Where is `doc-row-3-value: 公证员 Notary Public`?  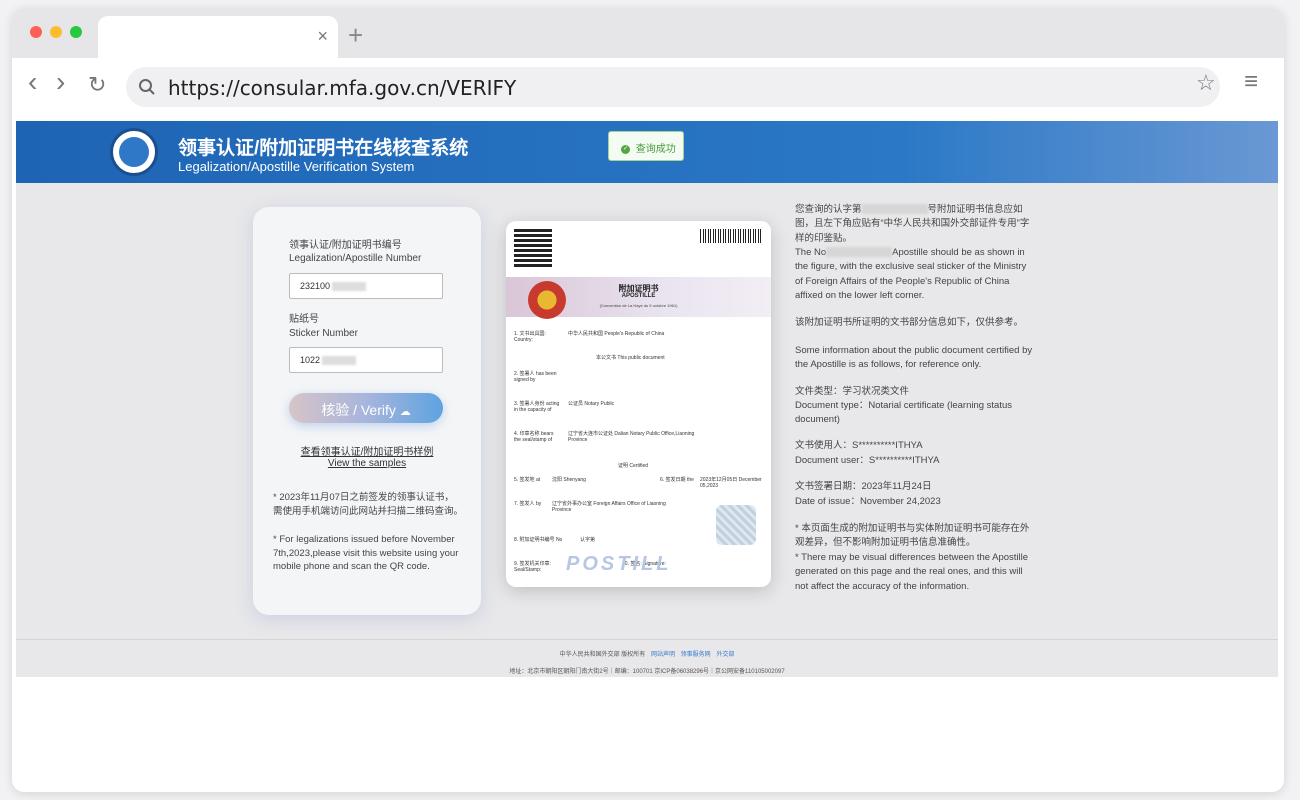 doc-row-3-value: 公证员 Notary Public is located at coordinates (591, 404).